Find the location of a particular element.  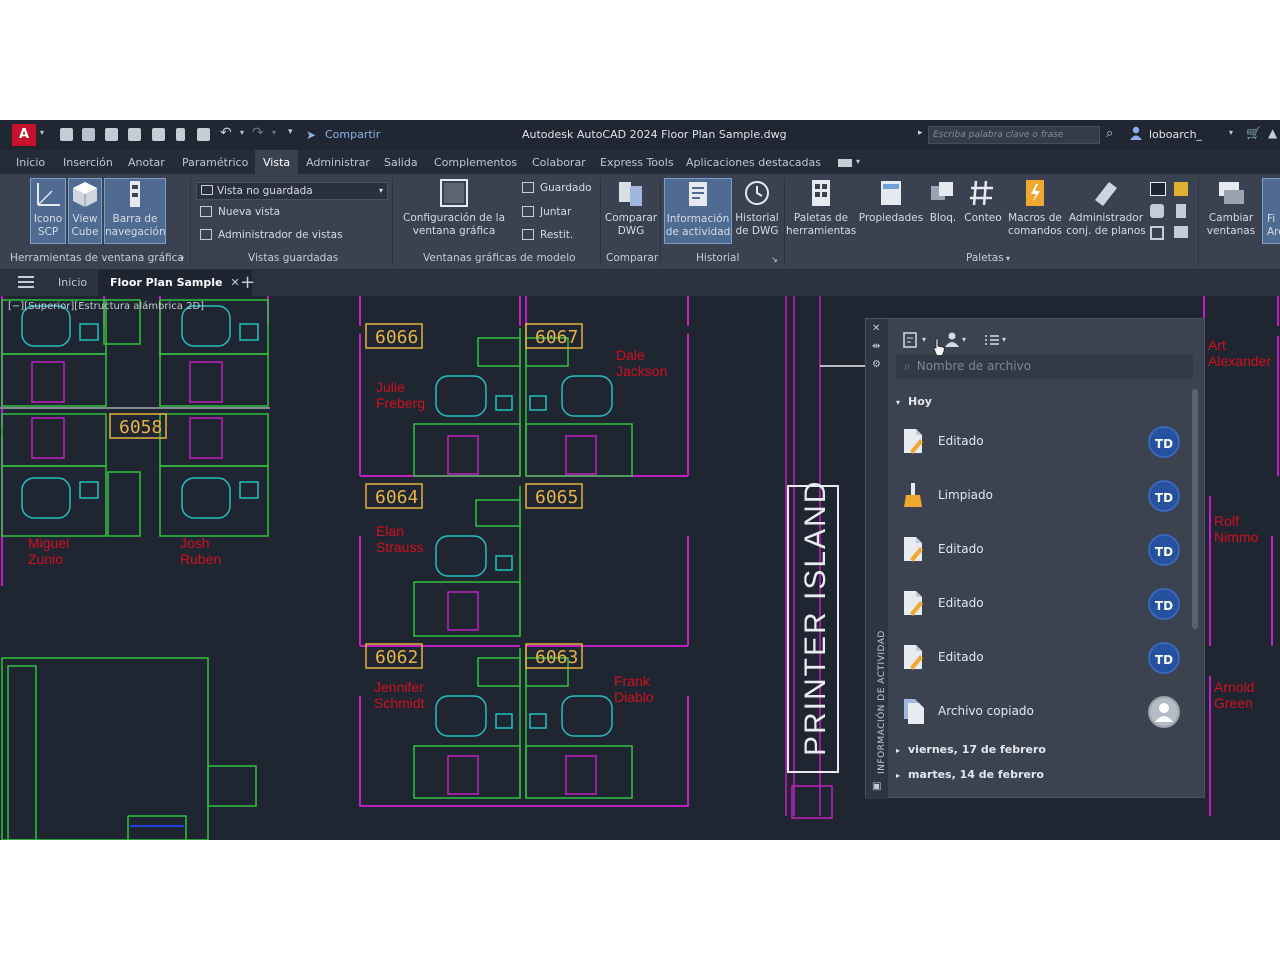

design-center-icon is located at coordinates (1181, 189).